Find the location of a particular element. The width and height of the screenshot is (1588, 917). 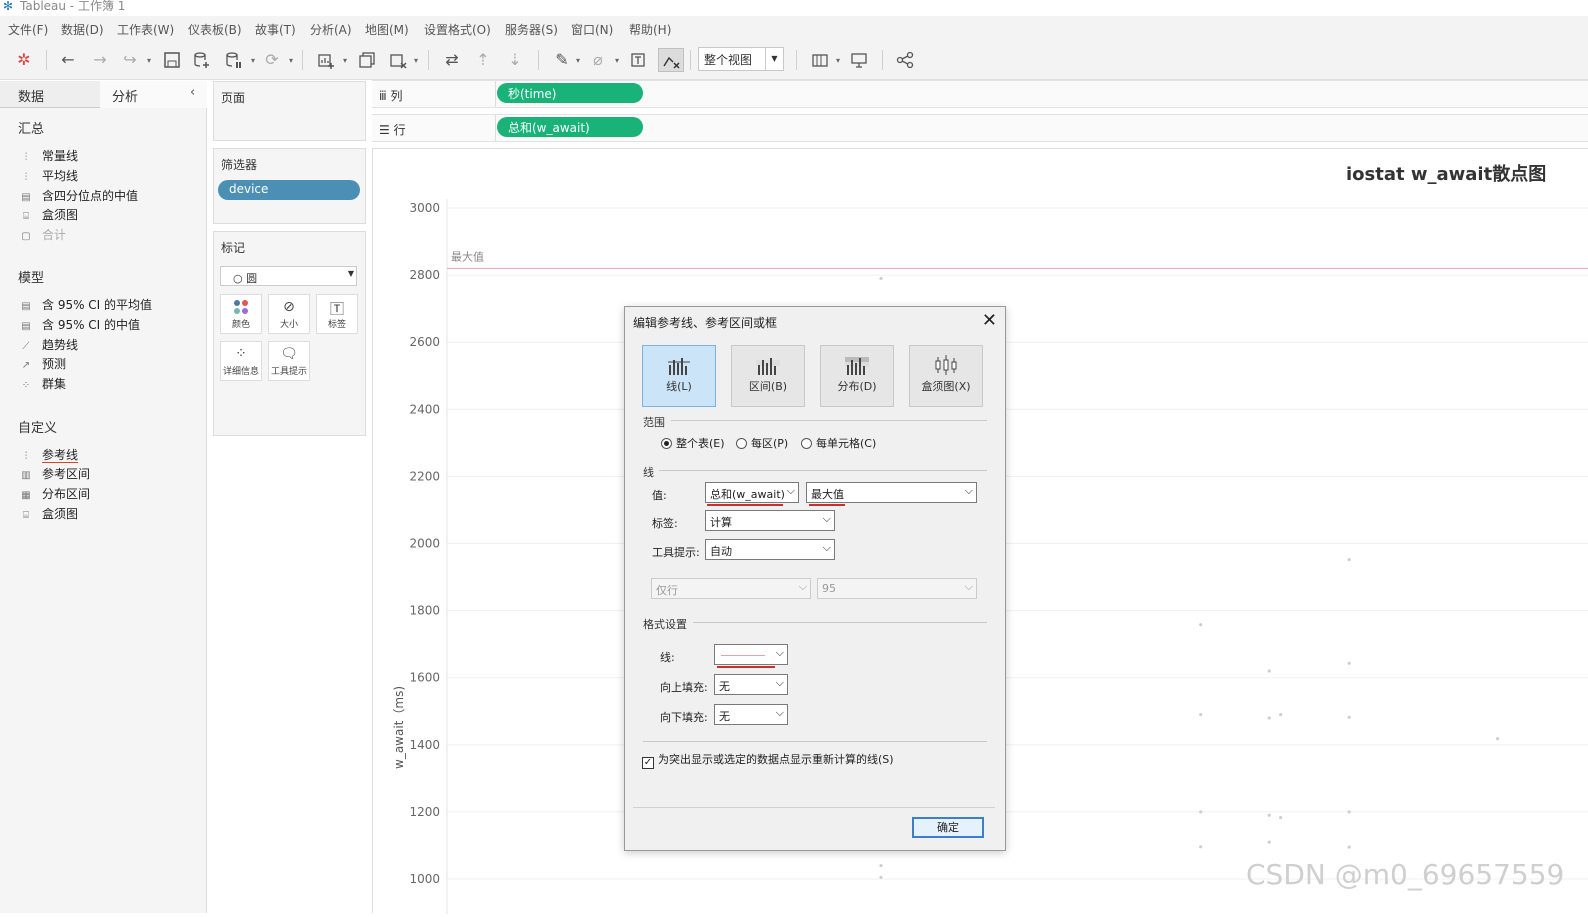

sort-ascending-icon: ⇡ is located at coordinates (483, 60).